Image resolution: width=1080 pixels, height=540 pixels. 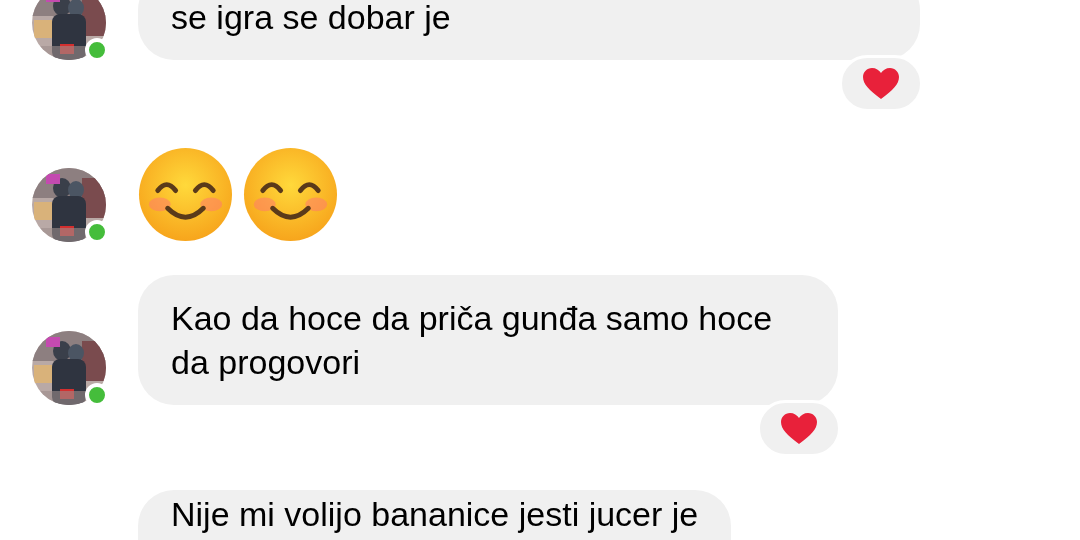 What do you see at coordinates (529, 30) in the screenshot?
I see `message-bubble: se igra se dobar je` at bounding box center [529, 30].